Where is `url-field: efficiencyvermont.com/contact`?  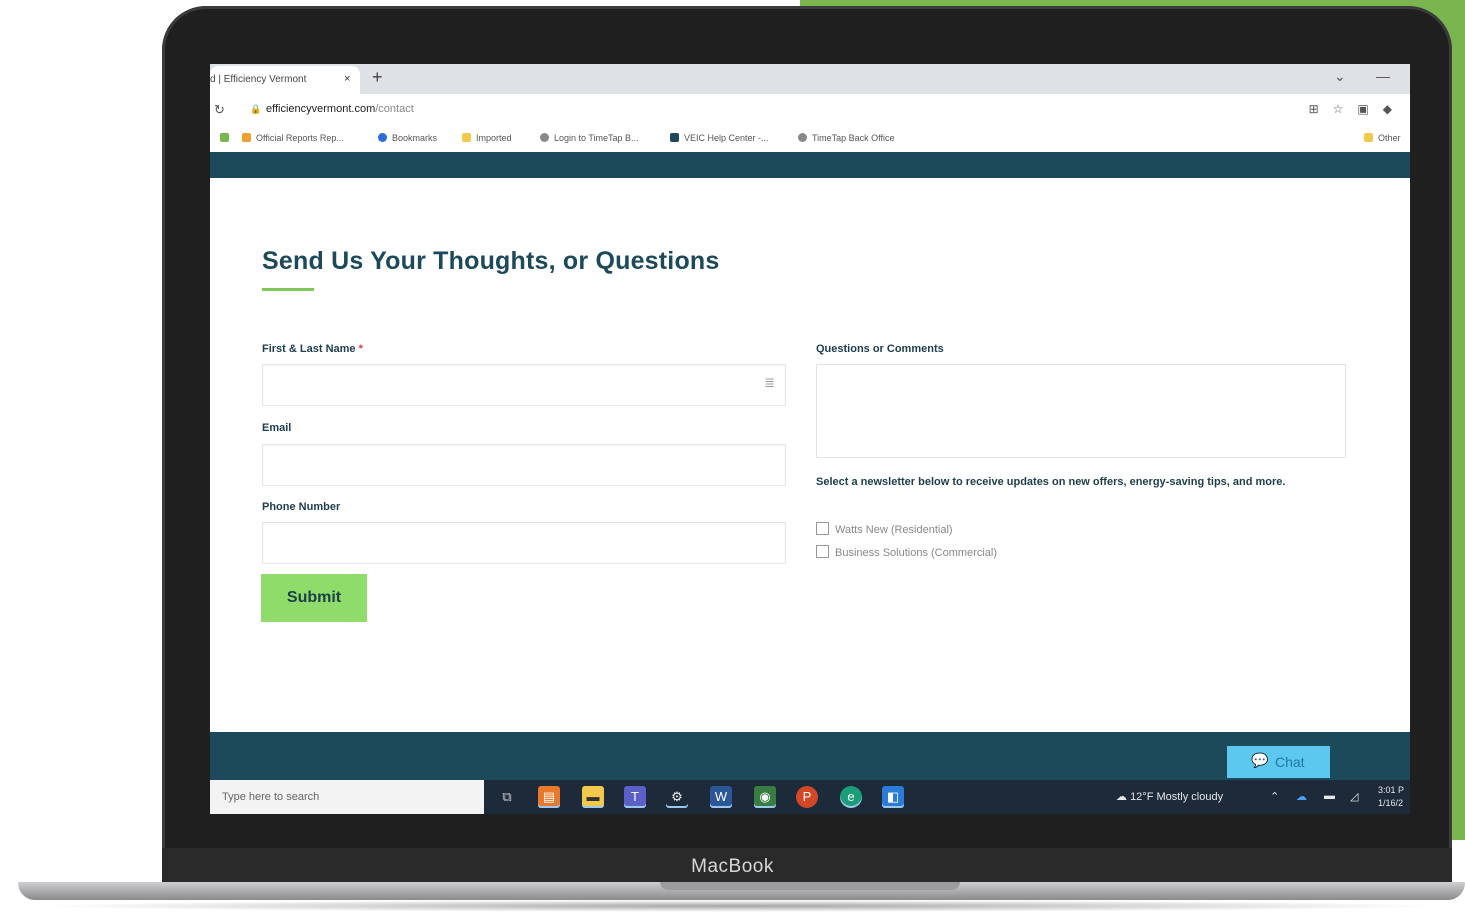 url-field: efficiencyvermont.com/contact is located at coordinates (340, 109).